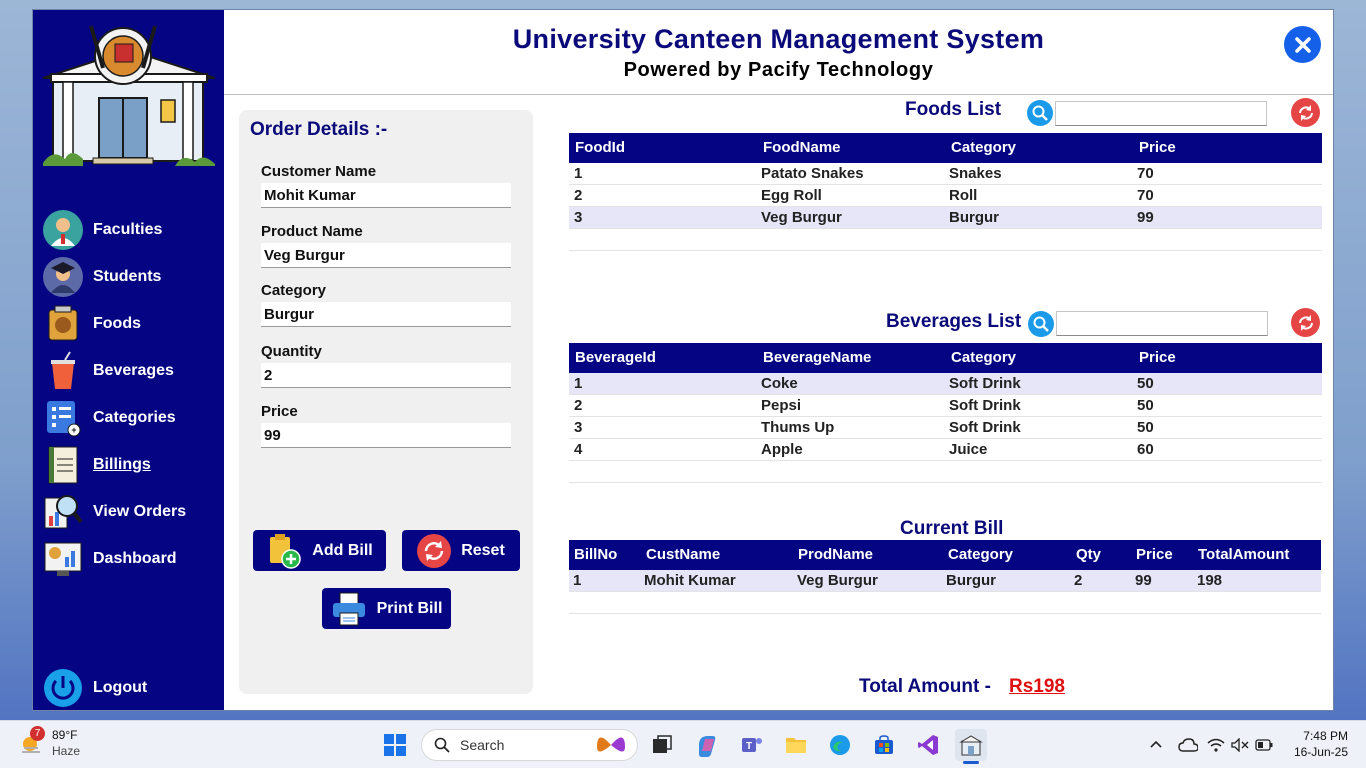  I want to click on table-row: 4 Apple Juice 60, so click(945, 450).